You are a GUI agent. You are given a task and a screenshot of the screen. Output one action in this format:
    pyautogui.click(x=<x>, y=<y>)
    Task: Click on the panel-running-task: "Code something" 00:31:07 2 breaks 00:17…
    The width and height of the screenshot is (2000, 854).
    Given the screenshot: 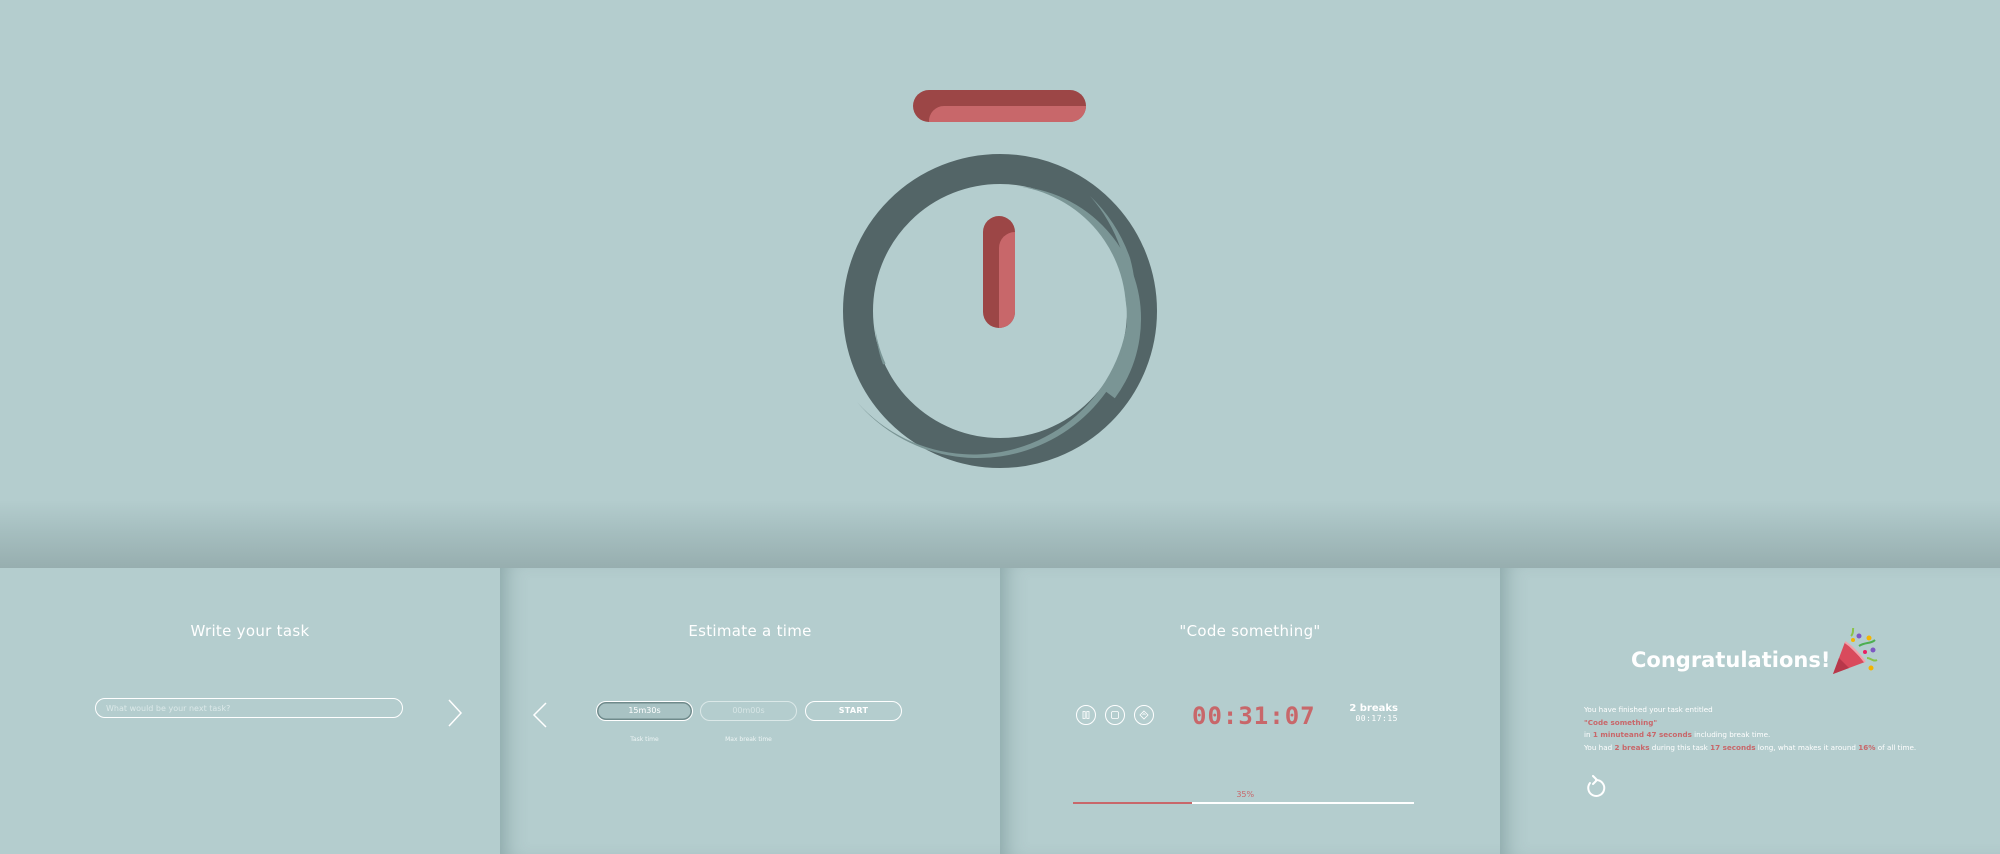 What is the action you would take?
    pyautogui.click(x=1250, y=711)
    